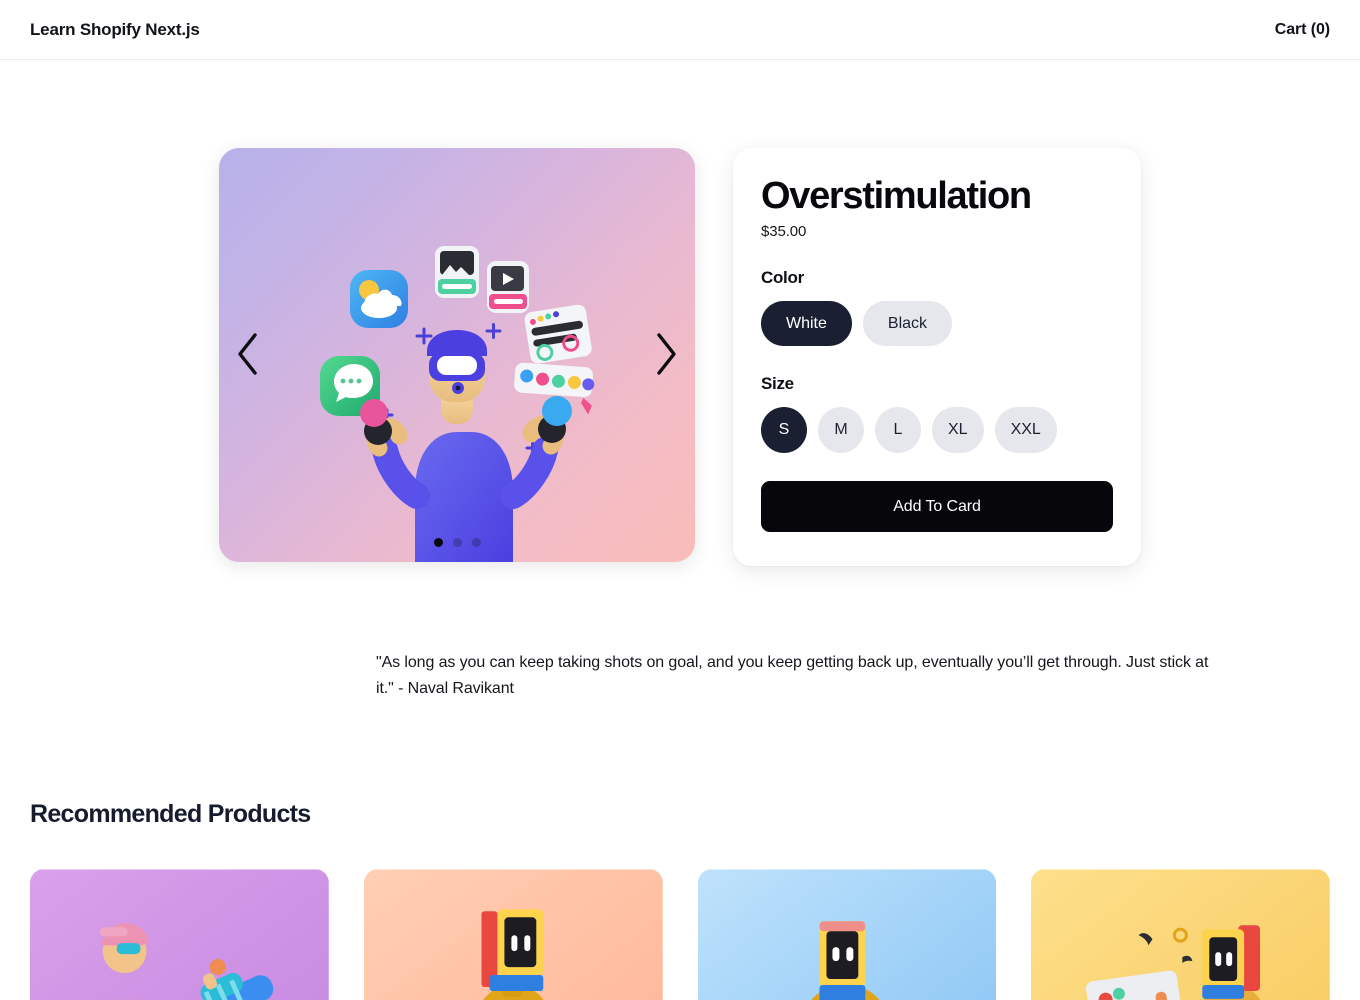  What do you see at coordinates (782, 278) in the screenshot?
I see `color-option-label: Color` at bounding box center [782, 278].